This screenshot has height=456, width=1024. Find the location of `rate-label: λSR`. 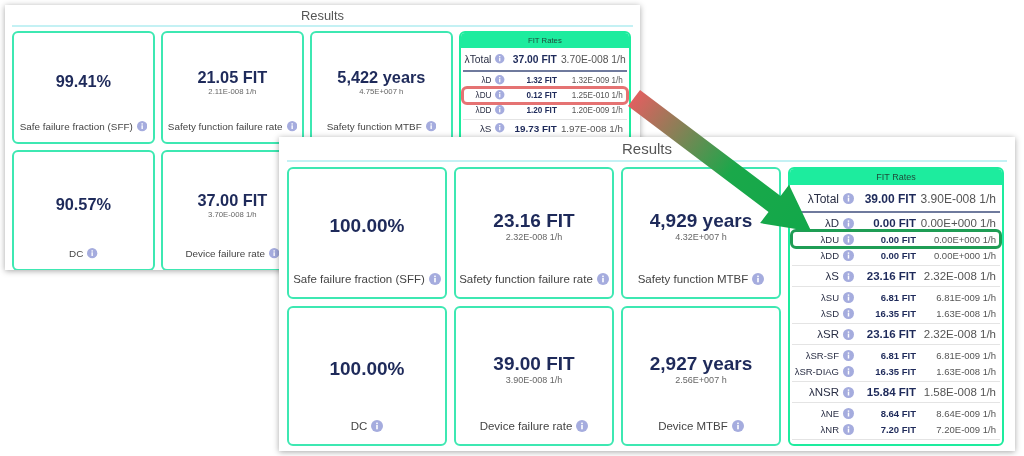

rate-label: λSR is located at coordinates (828, 334).